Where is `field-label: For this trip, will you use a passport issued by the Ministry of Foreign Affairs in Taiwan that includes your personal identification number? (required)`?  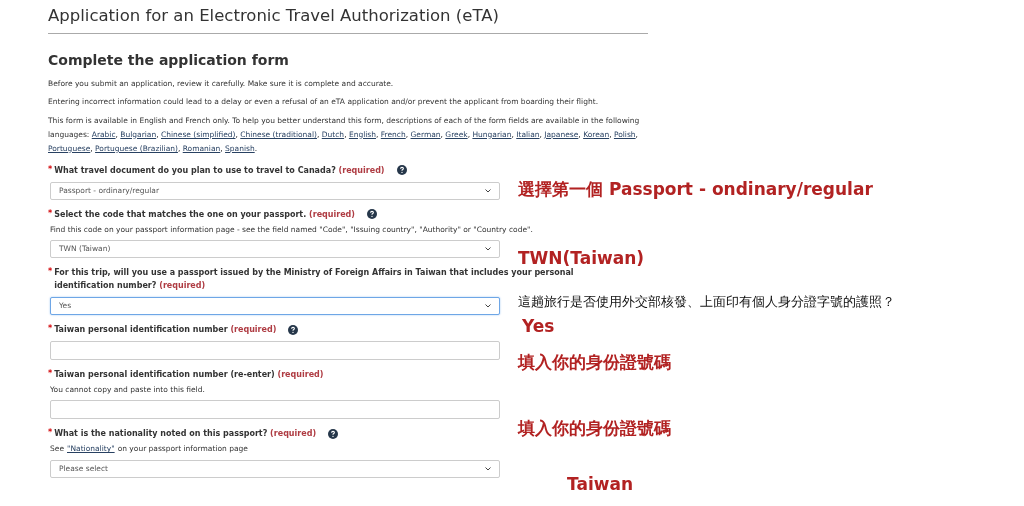 field-label: For this trip, will you use a passport issued by the Ministry of Foreign Affairs in Taiwan that includes your personal identification number? (required) is located at coordinates (314, 279).